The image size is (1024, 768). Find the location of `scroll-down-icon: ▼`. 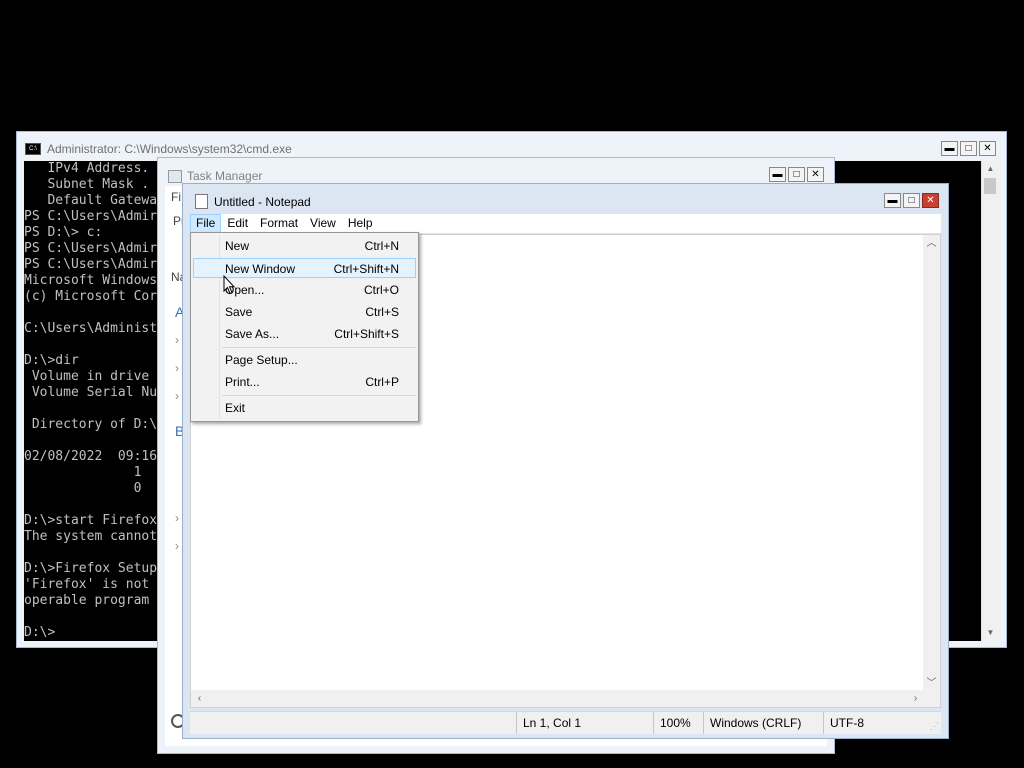

scroll-down-icon: ▼ is located at coordinates (990, 633).